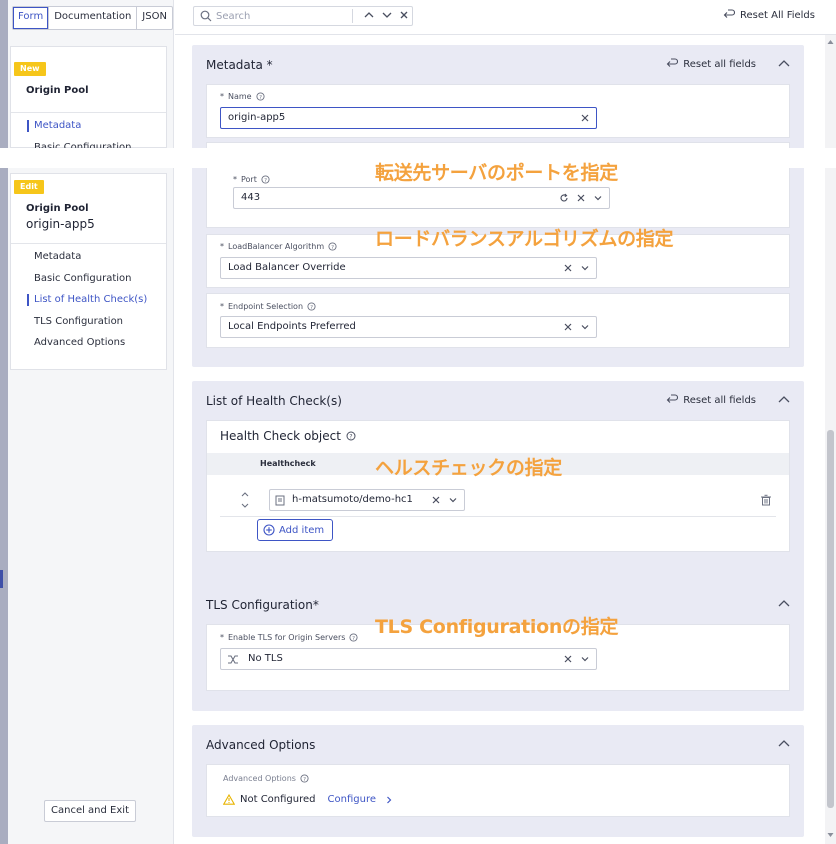 The image size is (836, 844). Describe the element at coordinates (496, 173) in the screenshot. I see `annotation-port: 転送先サーバのポートを指定` at that location.